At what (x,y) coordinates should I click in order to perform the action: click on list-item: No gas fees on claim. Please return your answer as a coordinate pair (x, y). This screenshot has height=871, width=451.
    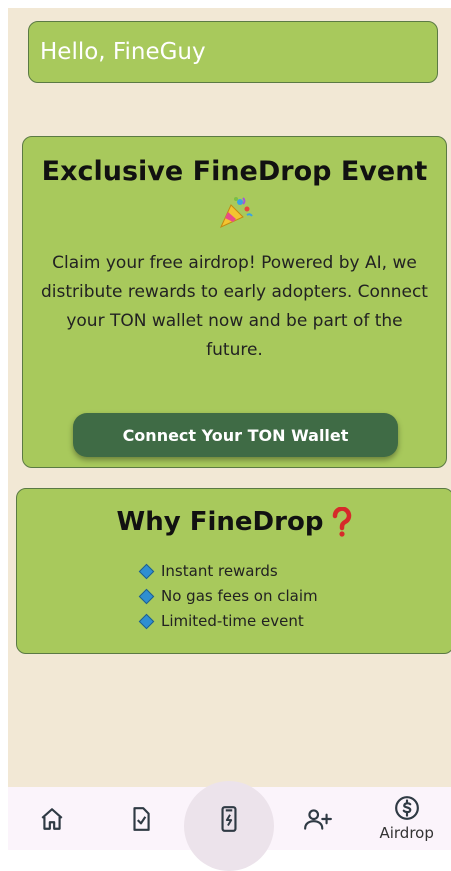
    Looking at the image, I should click on (294, 596).